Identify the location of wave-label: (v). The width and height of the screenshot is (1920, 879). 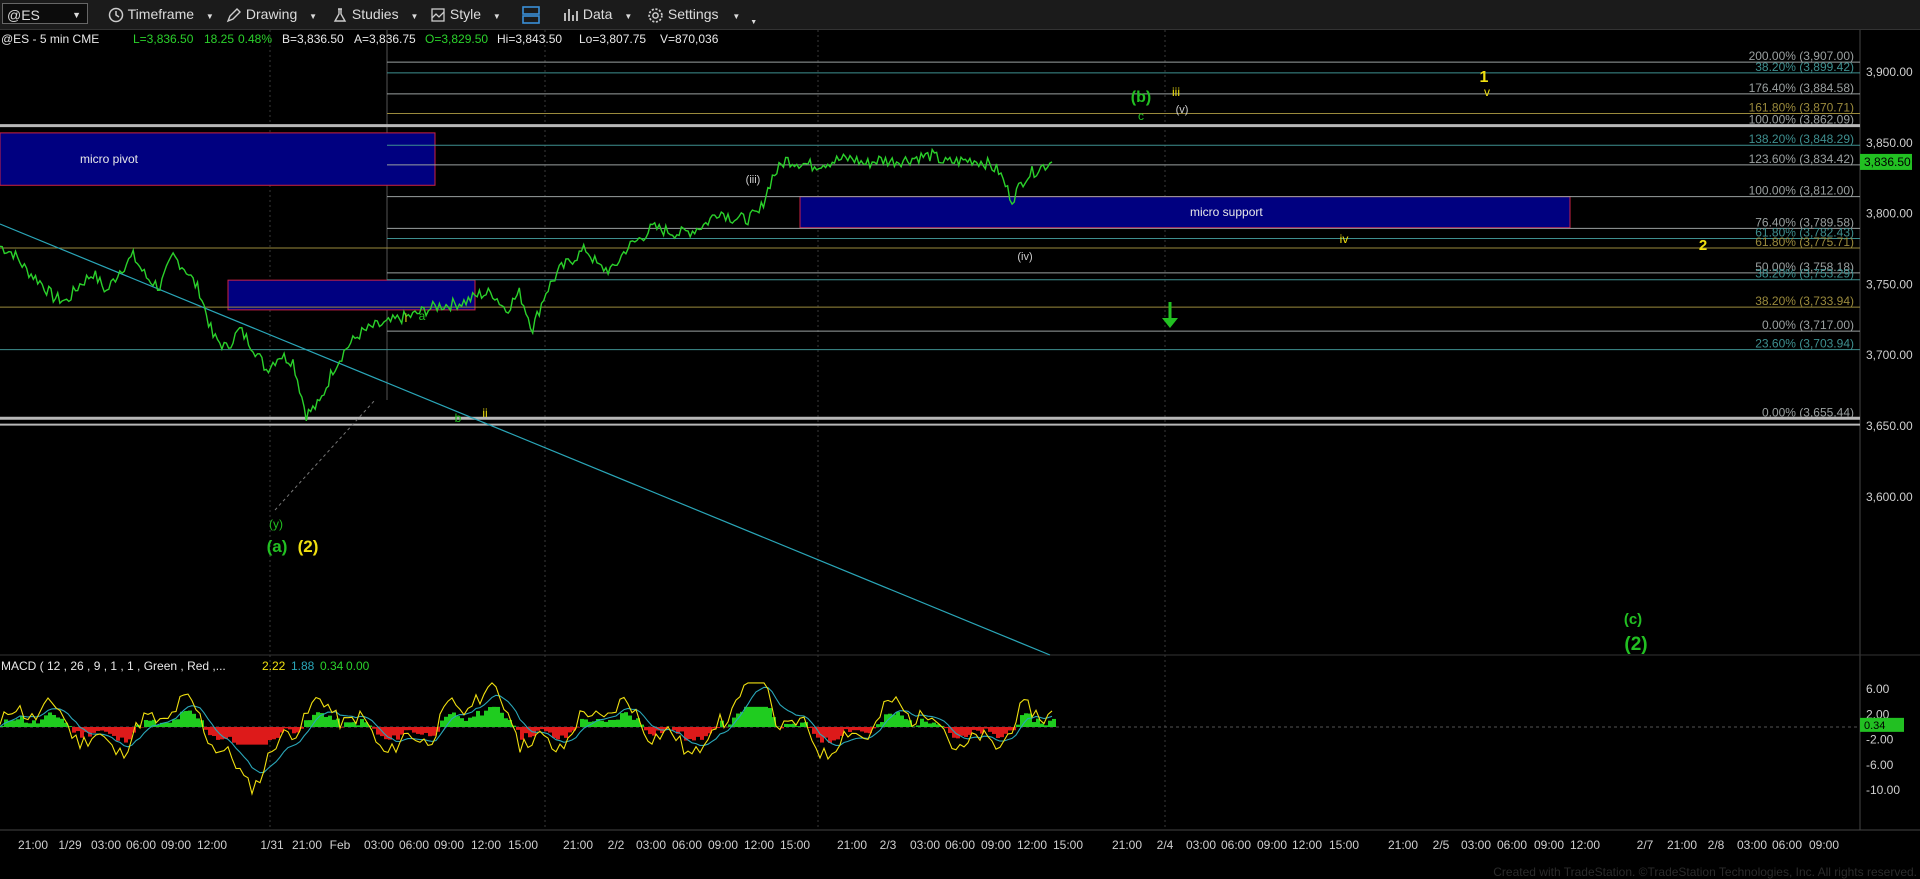
(1182, 110).